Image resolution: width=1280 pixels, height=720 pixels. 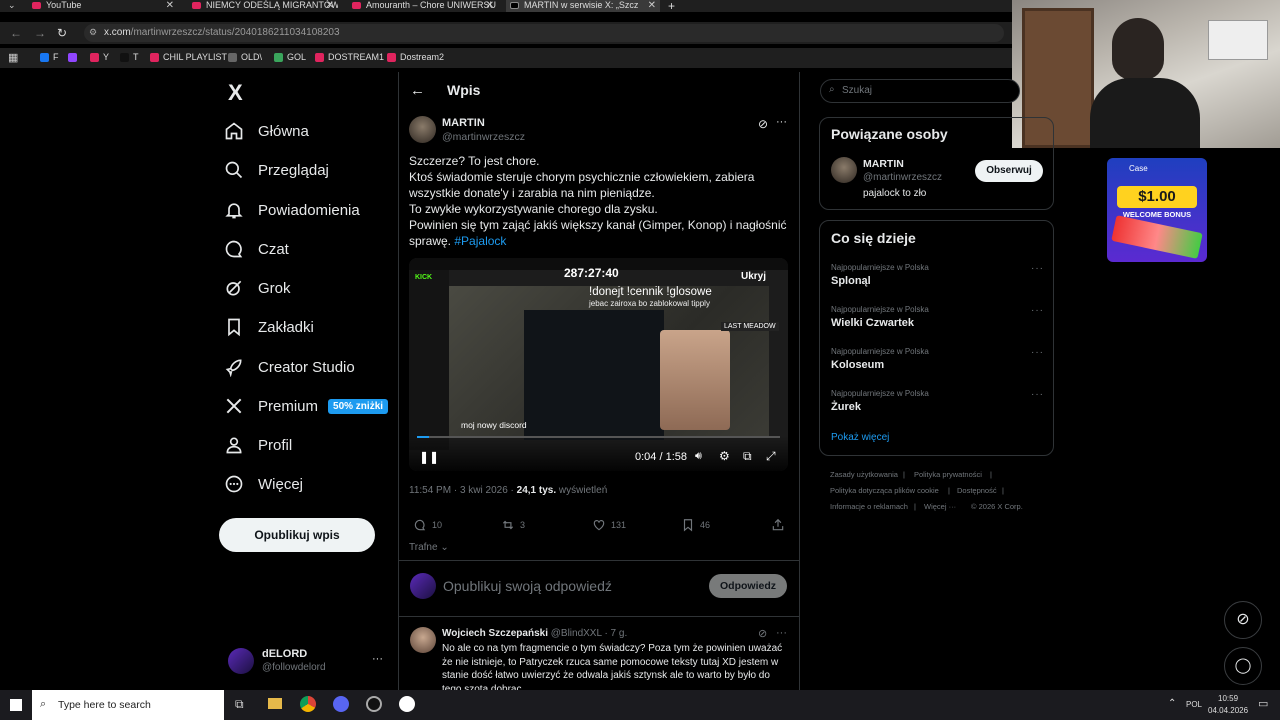 I want to click on nav-explore: Przeglądaj, so click(x=276, y=170).